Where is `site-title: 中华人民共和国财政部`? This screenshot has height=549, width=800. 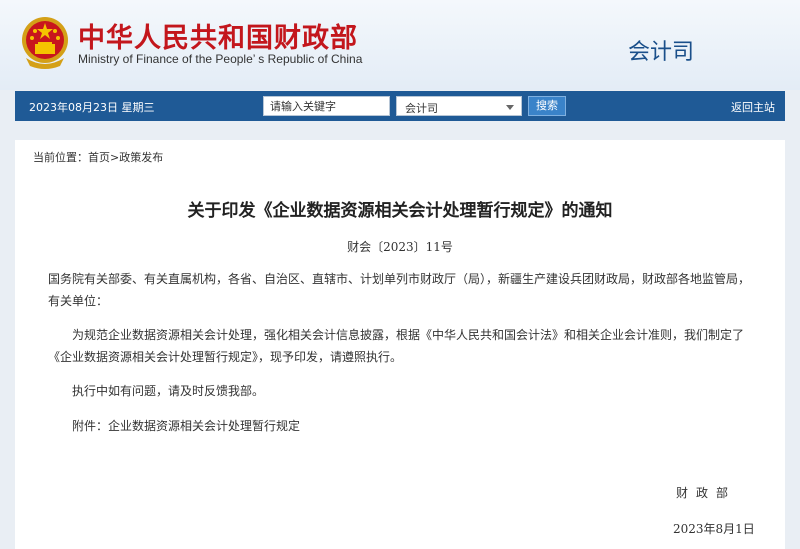
site-title: 中华人民共和国财政部 is located at coordinates (218, 35).